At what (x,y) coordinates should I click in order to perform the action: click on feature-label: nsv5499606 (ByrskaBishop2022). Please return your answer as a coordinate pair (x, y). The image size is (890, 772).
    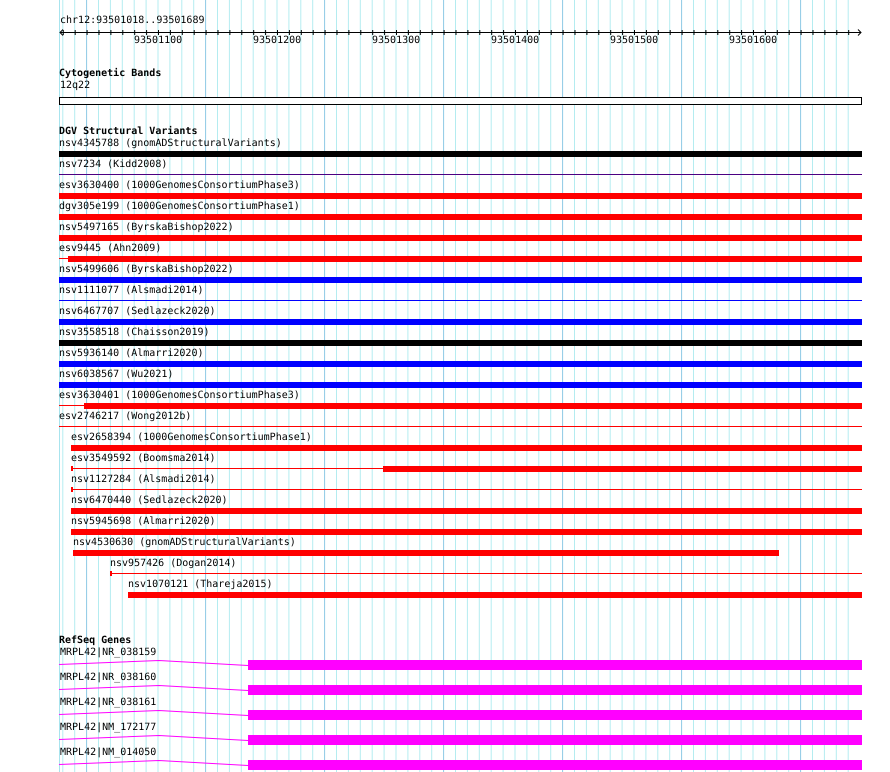
    Looking at the image, I should click on (146, 270).